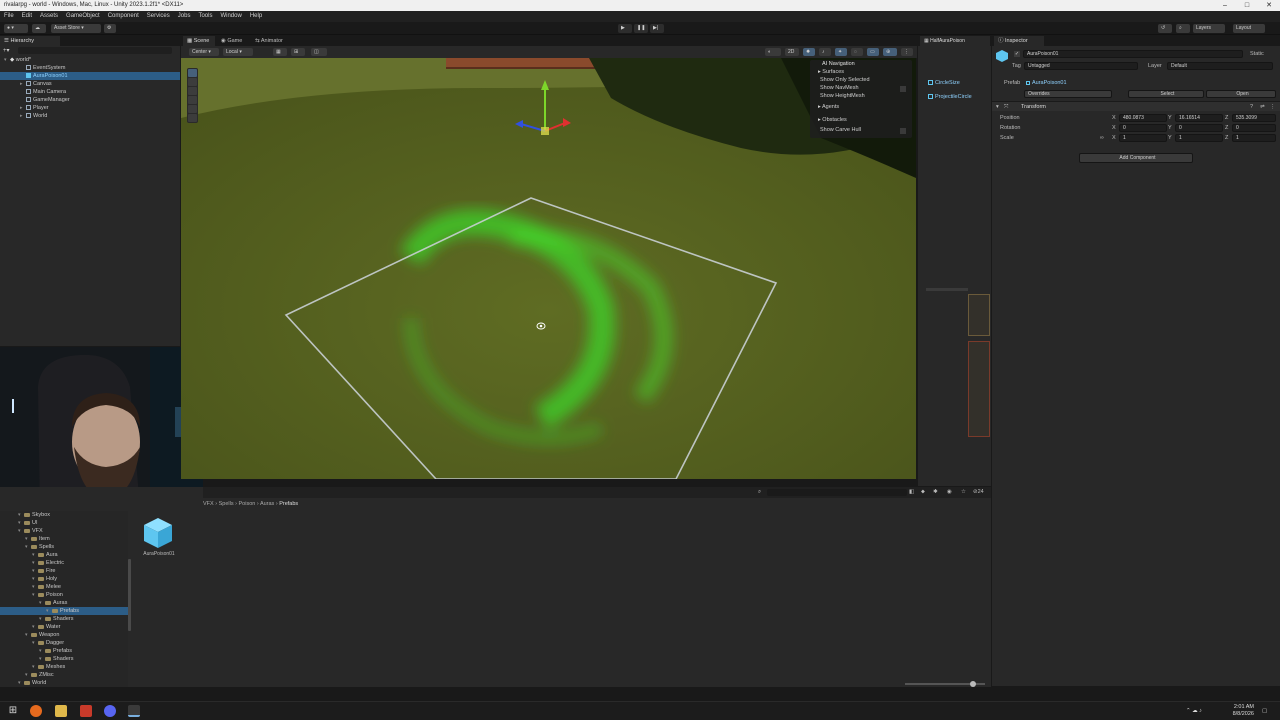  Describe the element at coordinates (208, 504) in the screenshot. I see `breadcrumb-item: VFX` at that location.